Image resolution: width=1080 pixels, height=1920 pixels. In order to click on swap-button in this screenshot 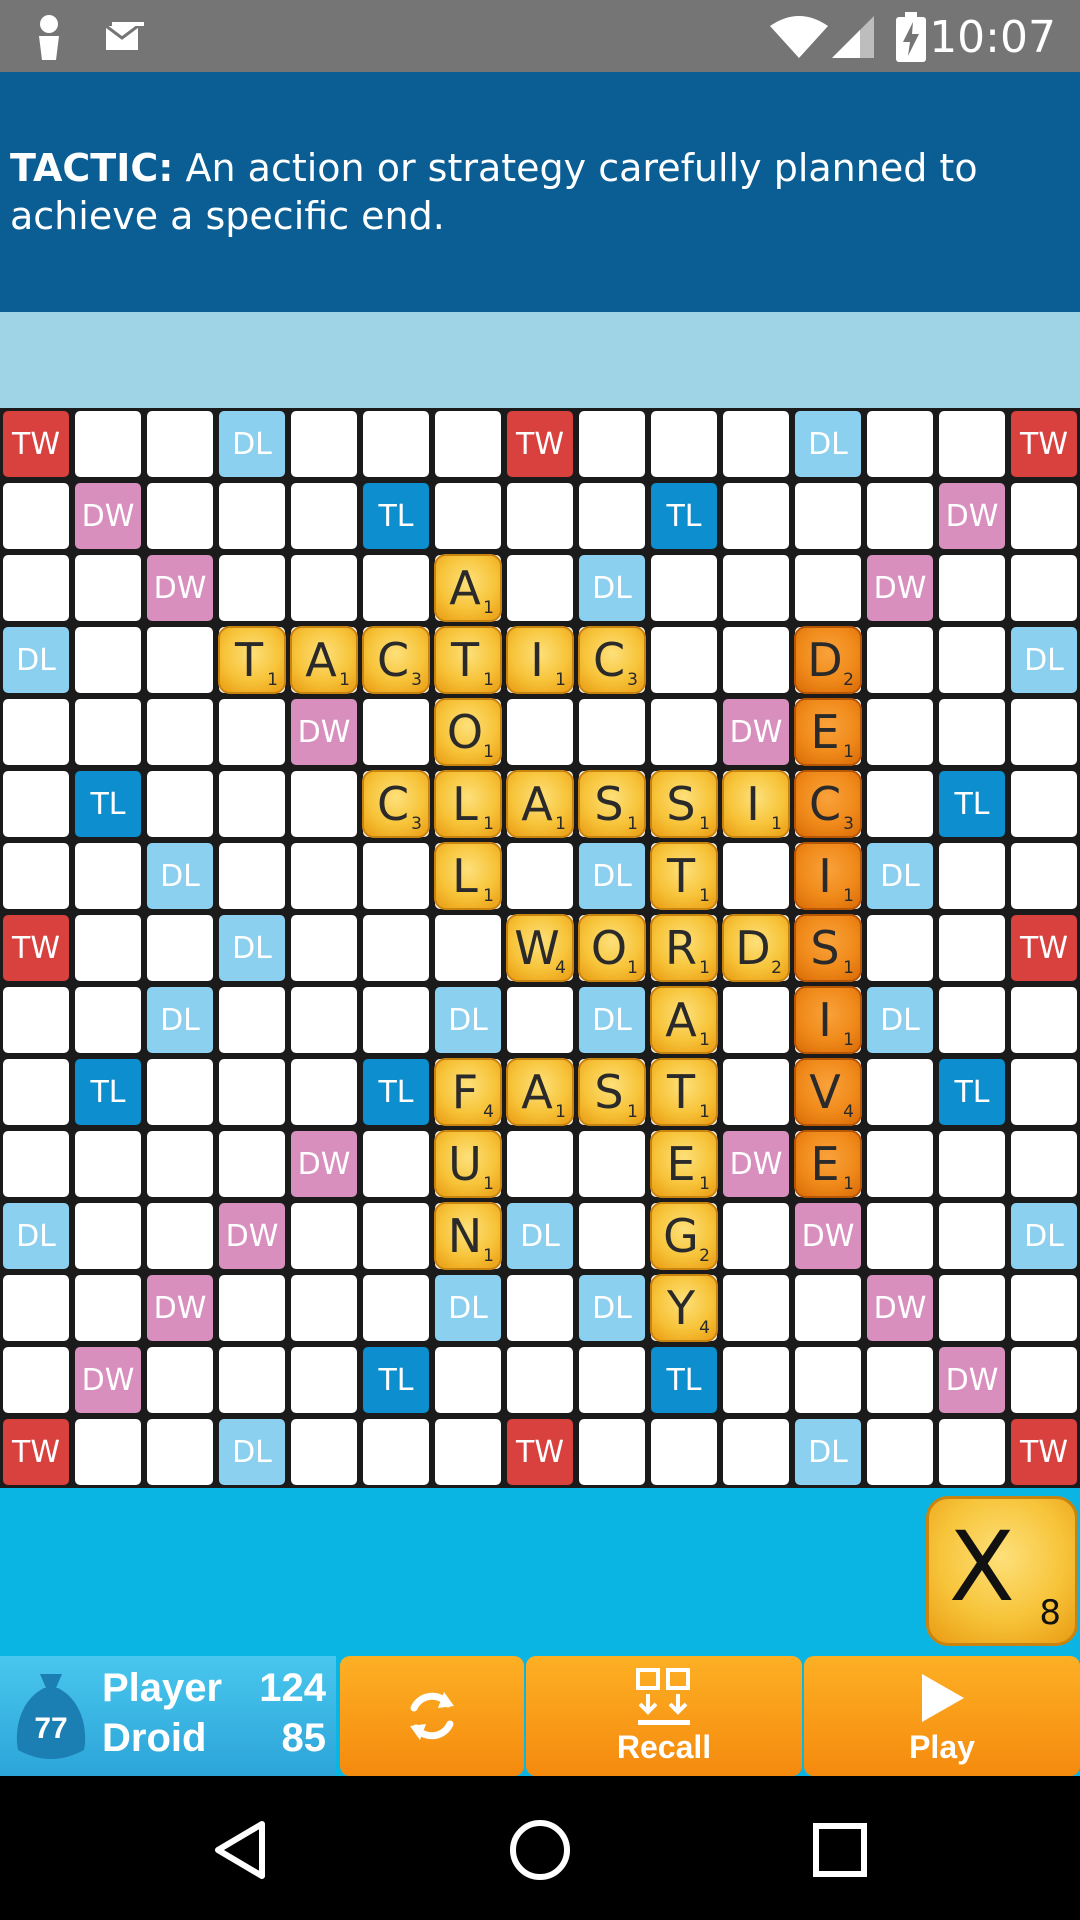, I will do `click(432, 1716)`.